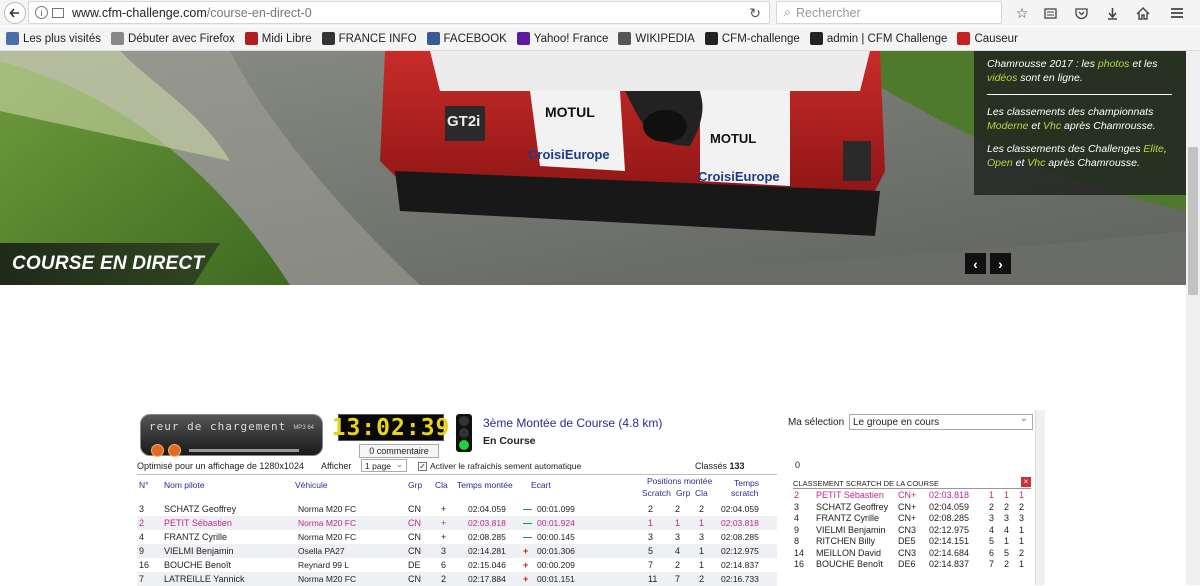  What do you see at coordinates (433, 38) in the screenshot?
I see `facebook-icon` at bounding box center [433, 38].